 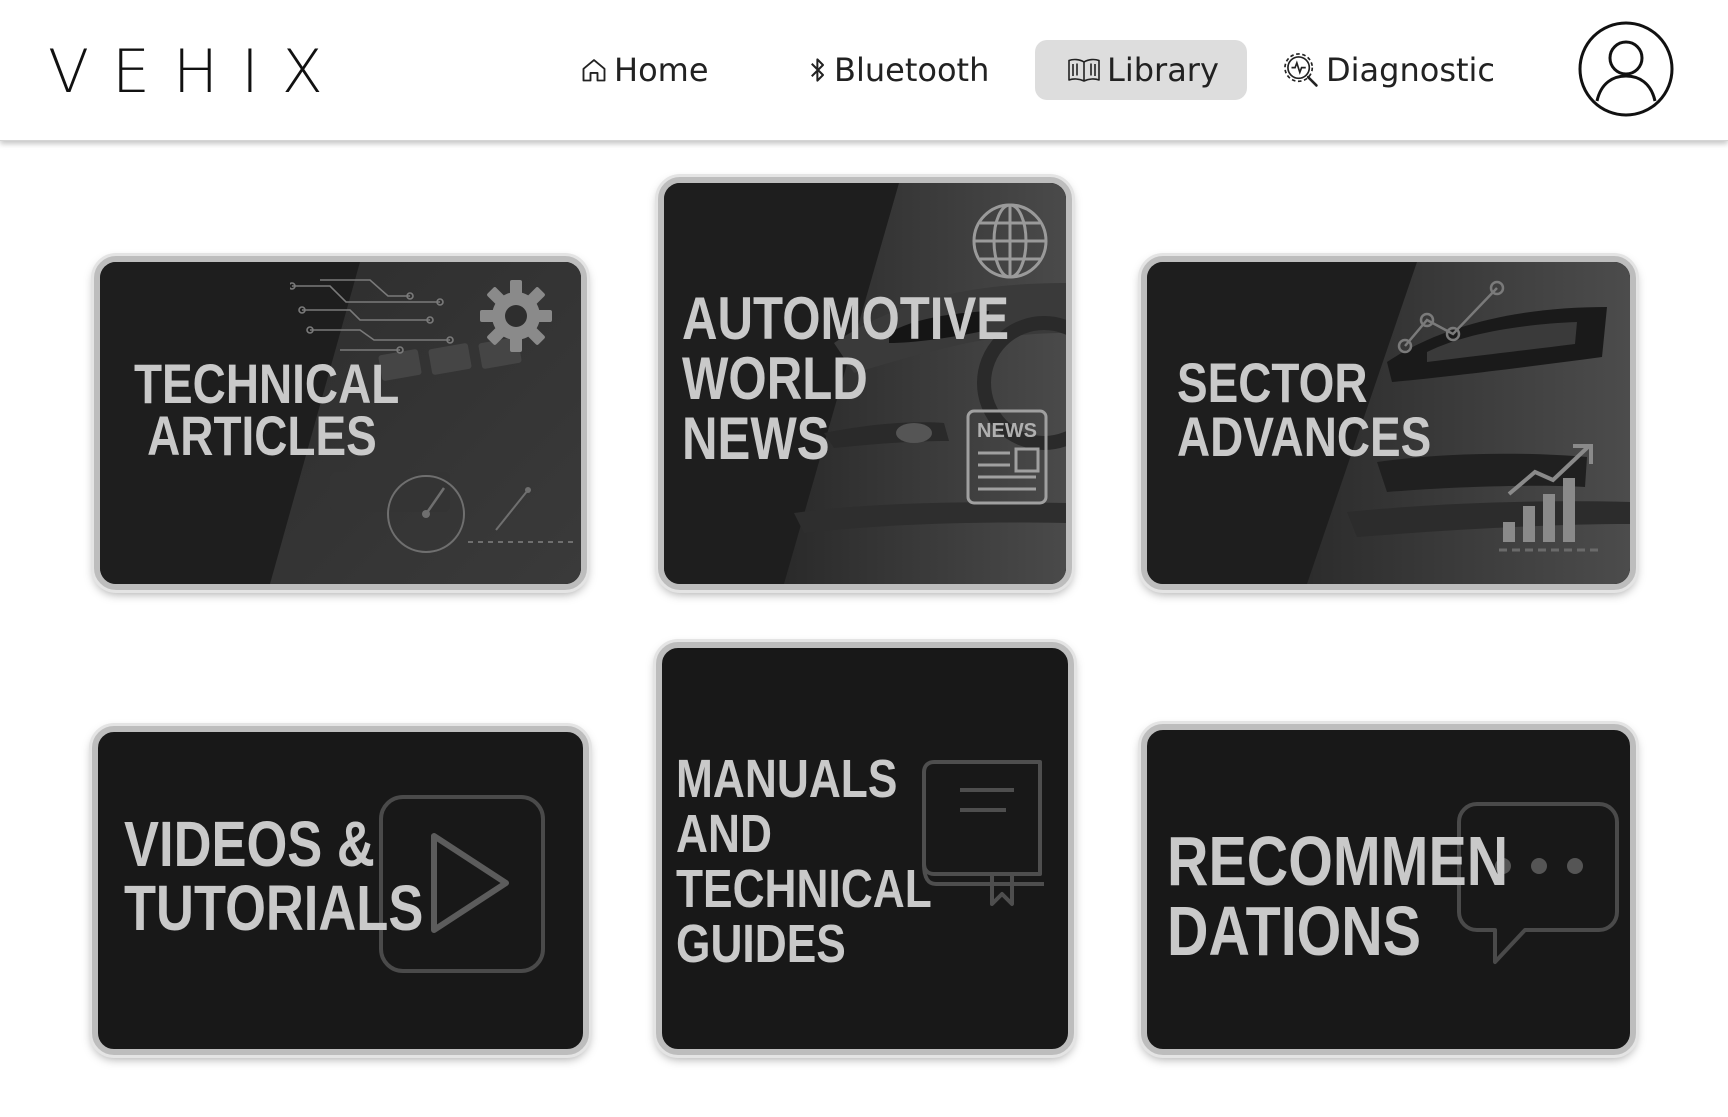 I want to click on user-profile-icon, so click(x=1626, y=69).